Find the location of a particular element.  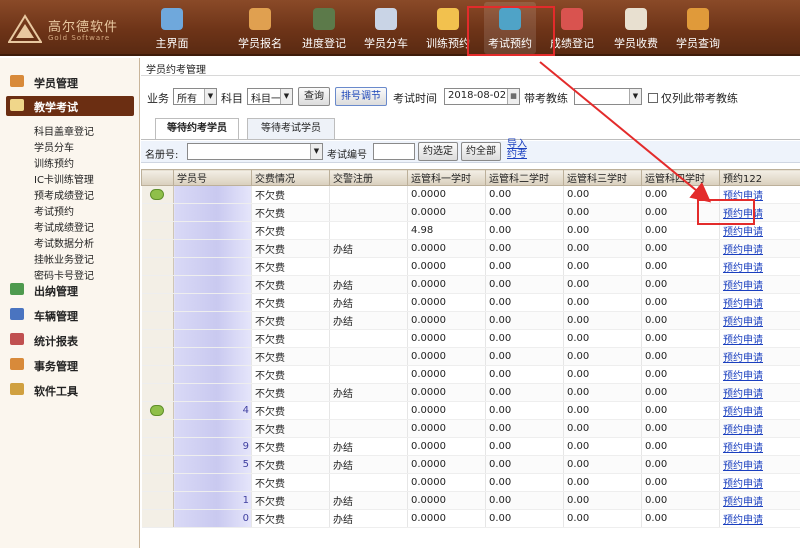

nav-item-training-booking: 训练预约 is located at coordinates (54, 162).